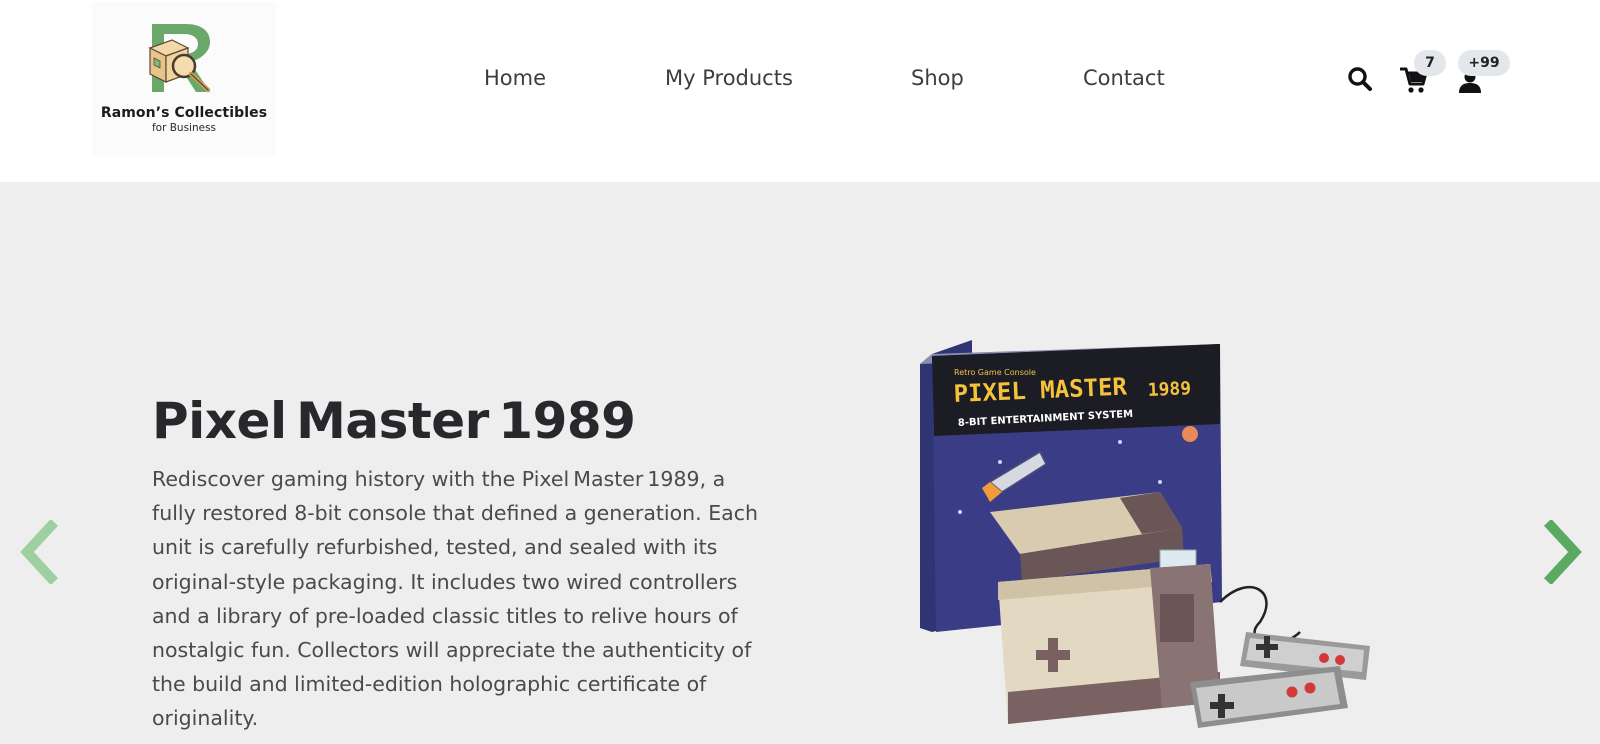  Describe the element at coordinates (184, 128) in the screenshot. I see `brand-tagline: for Business` at that location.